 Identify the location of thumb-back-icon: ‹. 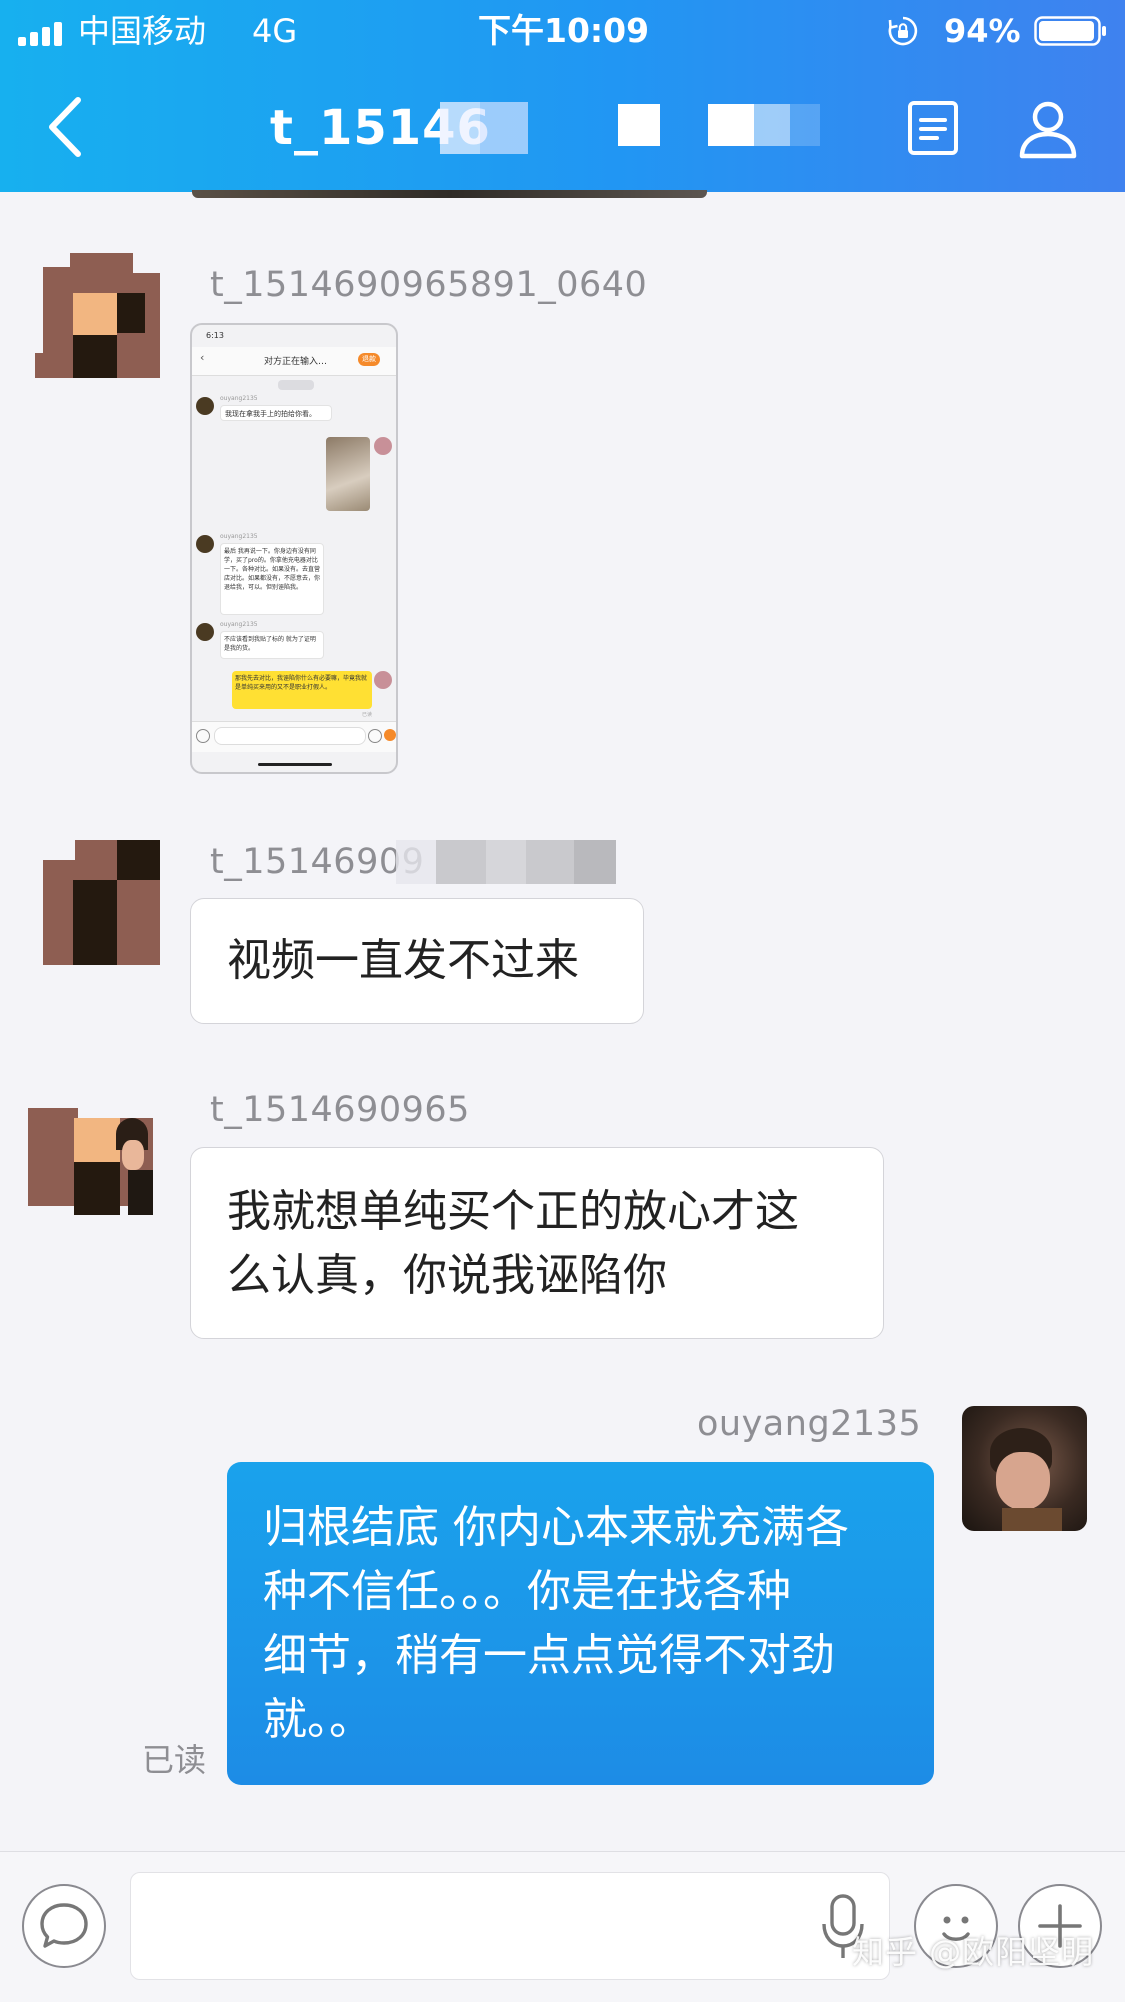
(202, 357).